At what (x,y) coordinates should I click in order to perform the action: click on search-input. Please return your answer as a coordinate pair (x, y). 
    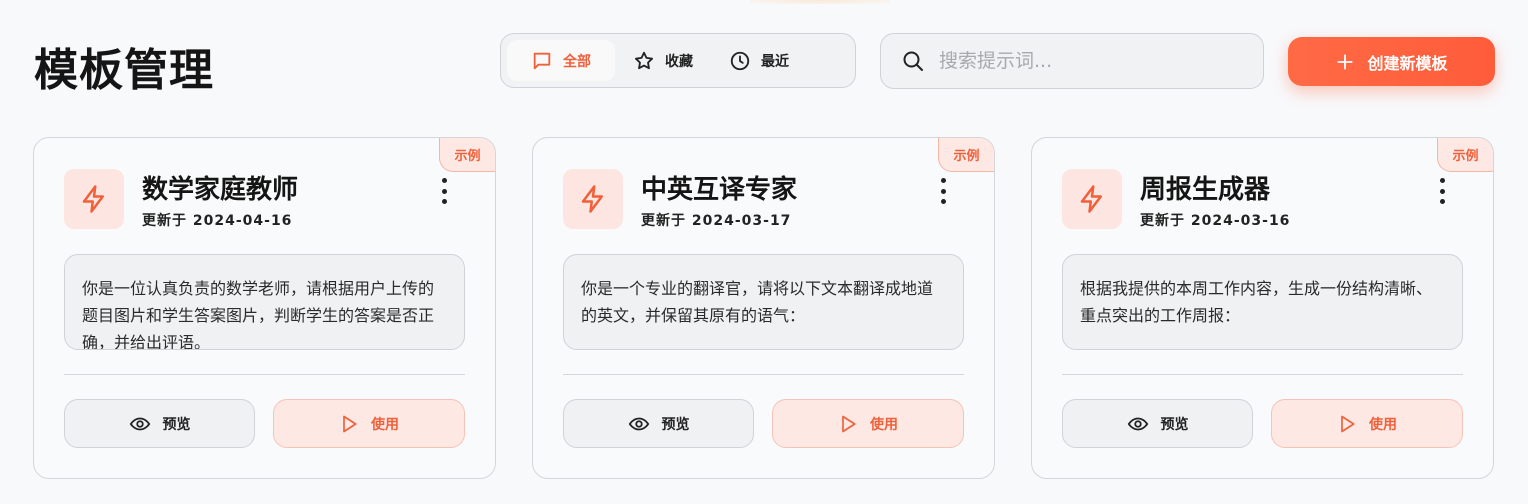
    Looking at the image, I should click on (1089, 61).